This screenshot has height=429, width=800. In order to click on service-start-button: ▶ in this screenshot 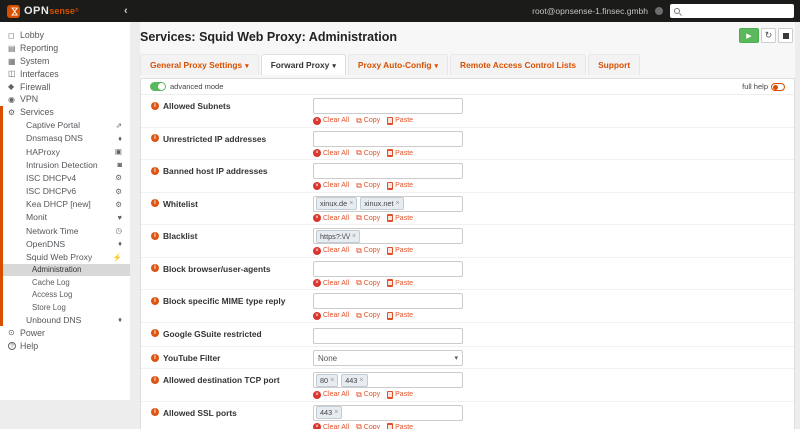, I will do `click(749, 35)`.